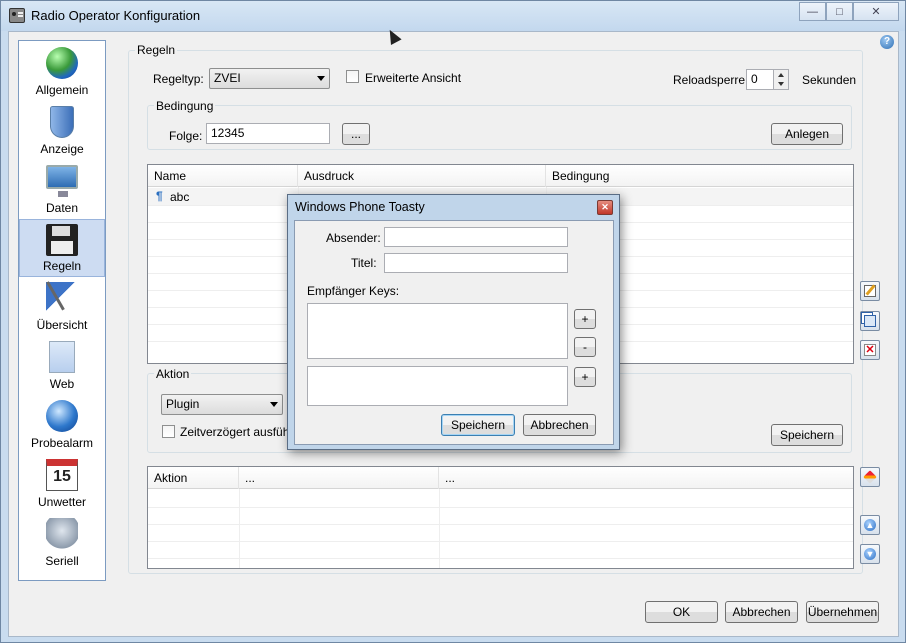 Image resolution: width=906 pixels, height=643 pixels. Describe the element at coordinates (173, 374) in the screenshot. I see `aktion-group-title: Aktion` at that location.